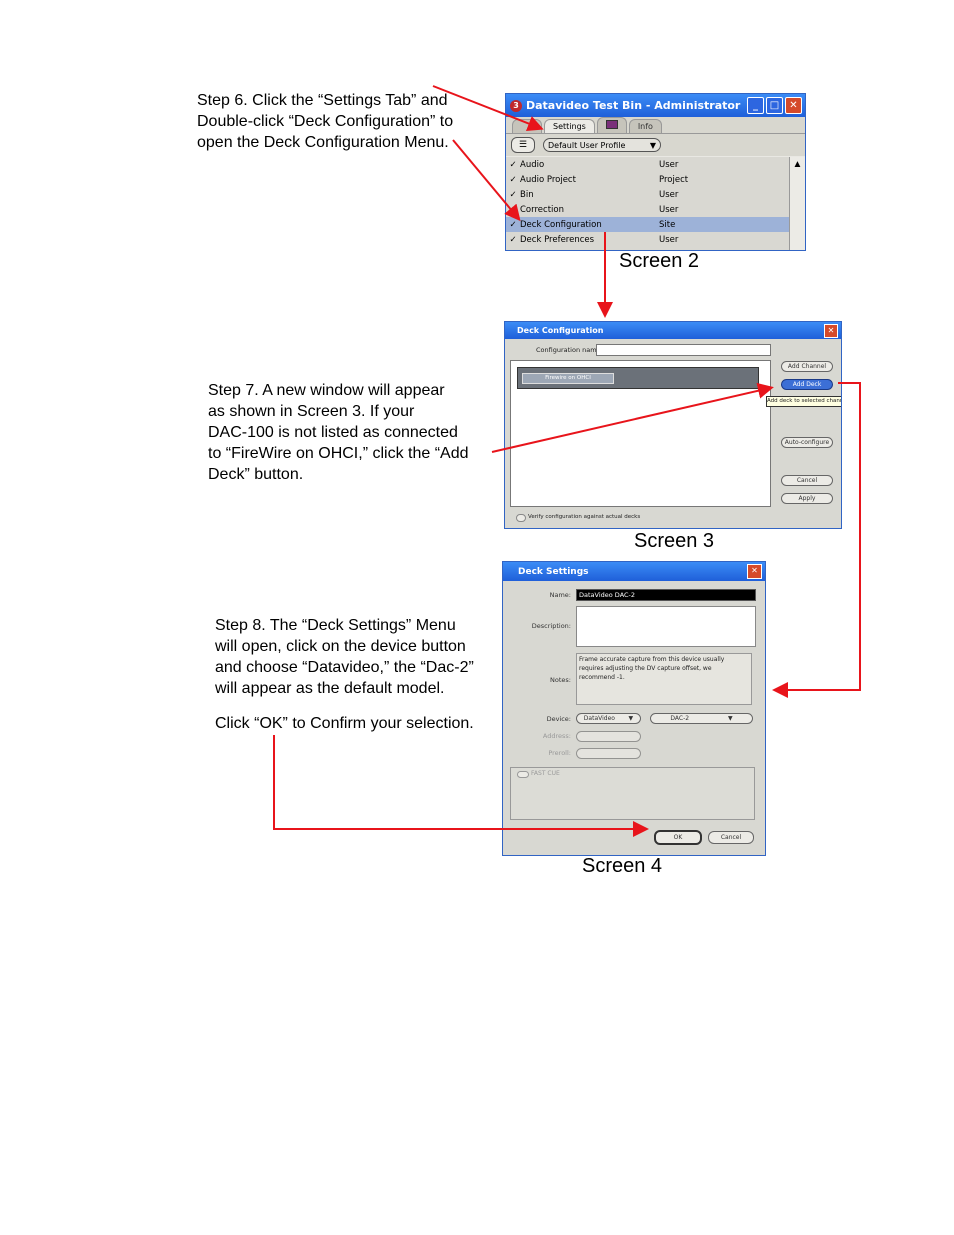 The height and width of the screenshot is (1235, 954). What do you see at coordinates (560, 680) in the screenshot?
I see `notes-label: Notes:` at bounding box center [560, 680].